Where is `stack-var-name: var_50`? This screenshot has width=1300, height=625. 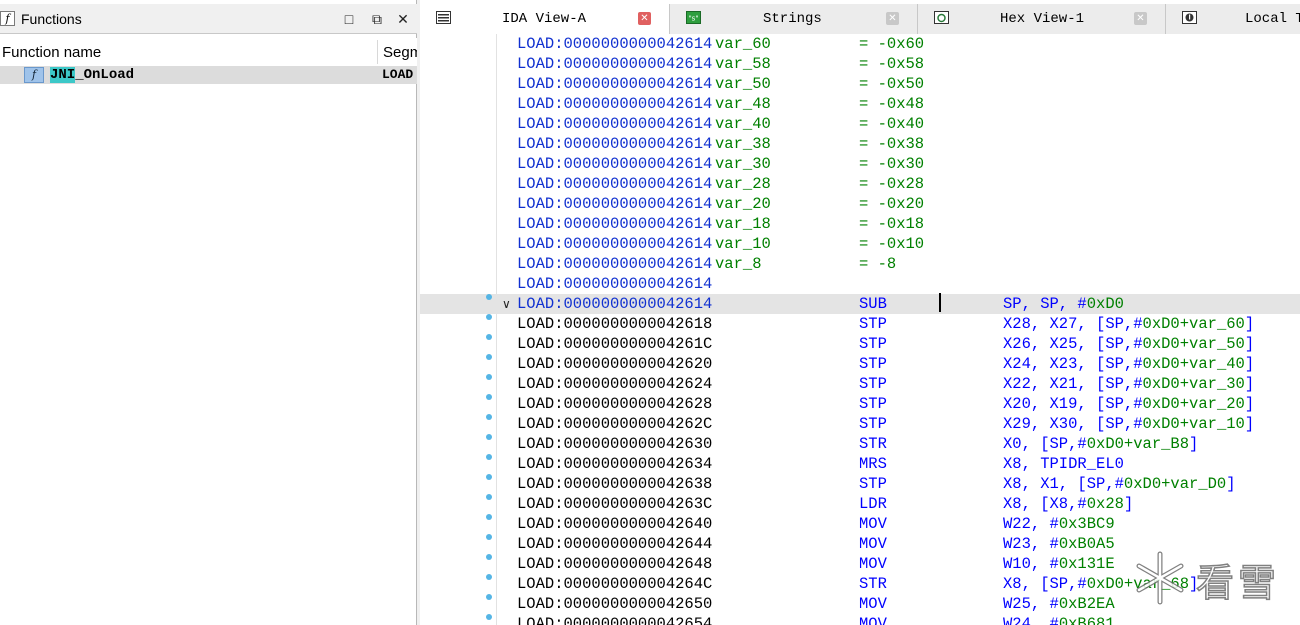
stack-var-name: var_50 is located at coordinates (743, 84).